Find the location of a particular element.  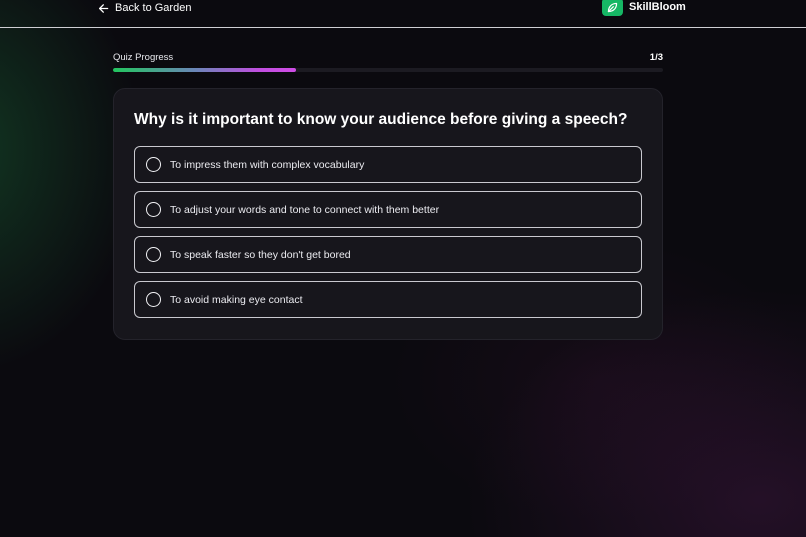

answer-option-1: To impress them with complex vocabulary is located at coordinates (388, 164).